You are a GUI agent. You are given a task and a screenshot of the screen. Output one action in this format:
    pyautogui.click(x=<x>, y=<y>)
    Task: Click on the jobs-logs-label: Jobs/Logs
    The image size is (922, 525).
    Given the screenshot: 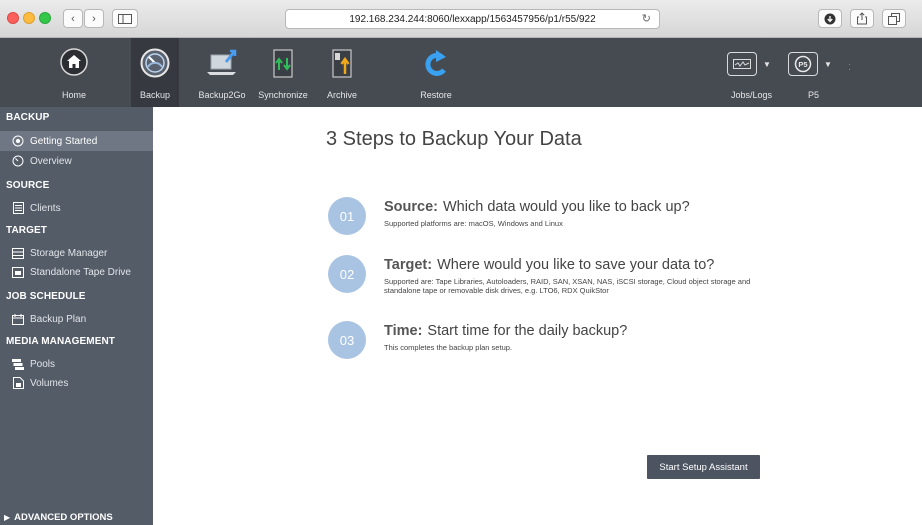 What is the action you would take?
    pyautogui.click(x=752, y=95)
    